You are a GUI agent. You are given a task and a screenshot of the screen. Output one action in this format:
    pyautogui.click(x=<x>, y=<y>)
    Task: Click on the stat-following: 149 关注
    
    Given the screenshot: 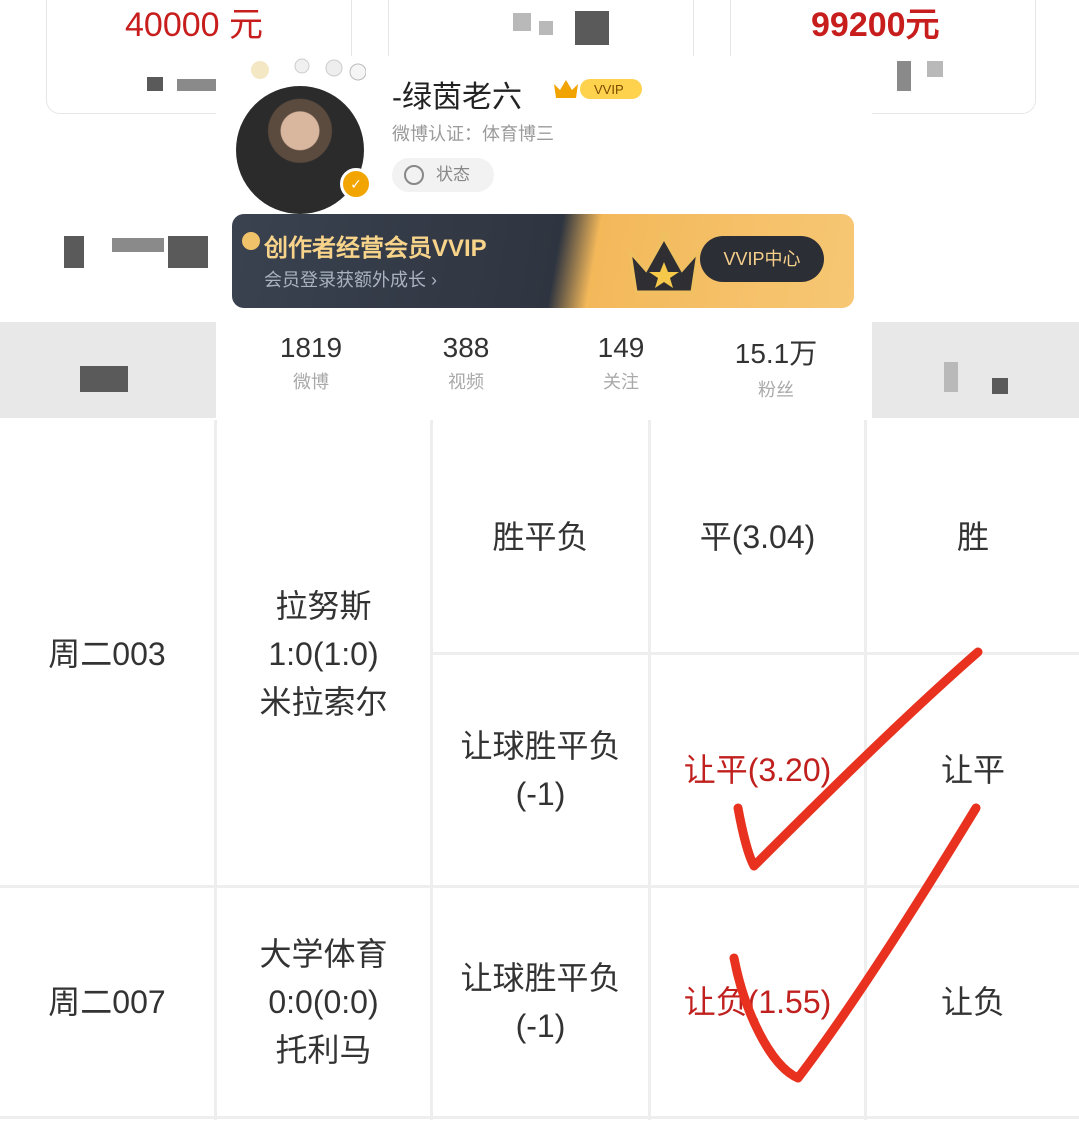 What is the action you would take?
    pyautogui.click(x=621, y=363)
    